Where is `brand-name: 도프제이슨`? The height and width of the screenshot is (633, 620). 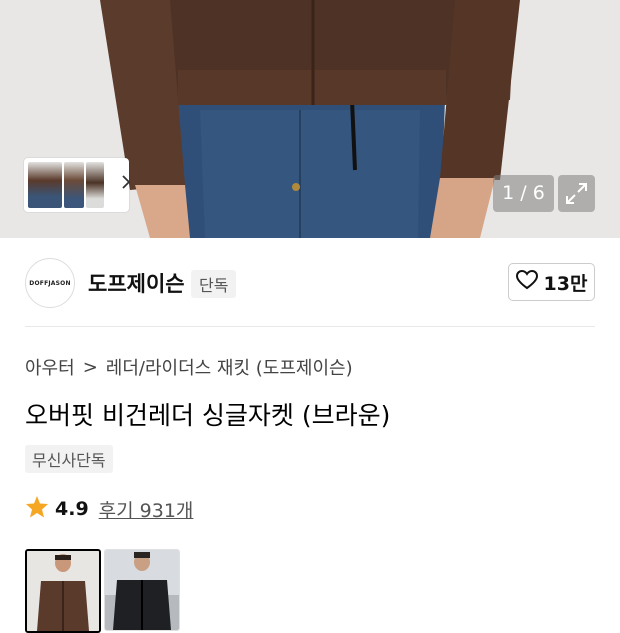 brand-name: 도프제이슨 is located at coordinates (136, 283).